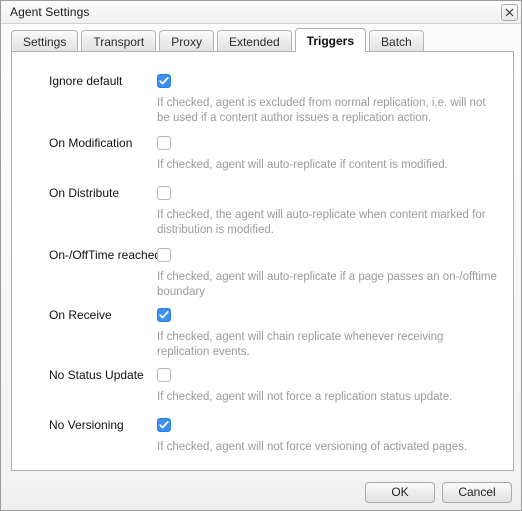 The width and height of the screenshot is (522, 511). Describe the element at coordinates (80, 315) in the screenshot. I see `trigger-label: On Receive` at that location.